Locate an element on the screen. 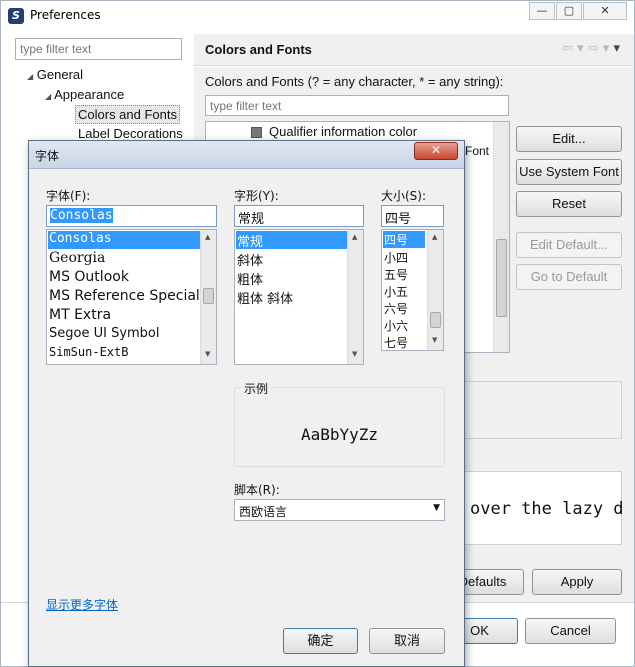 This screenshot has height=667, width=635. tree-scrollbar is located at coordinates (501, 237).